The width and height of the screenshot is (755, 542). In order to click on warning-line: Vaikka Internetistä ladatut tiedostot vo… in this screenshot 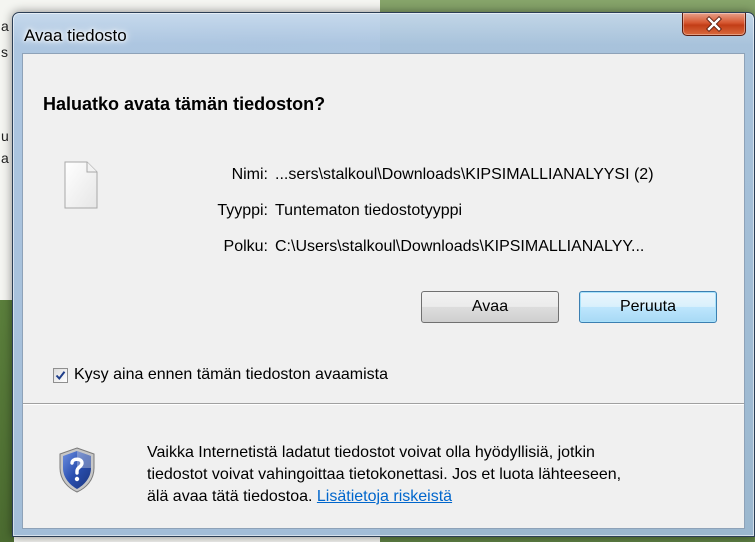, I will do `click(371, 452)`.